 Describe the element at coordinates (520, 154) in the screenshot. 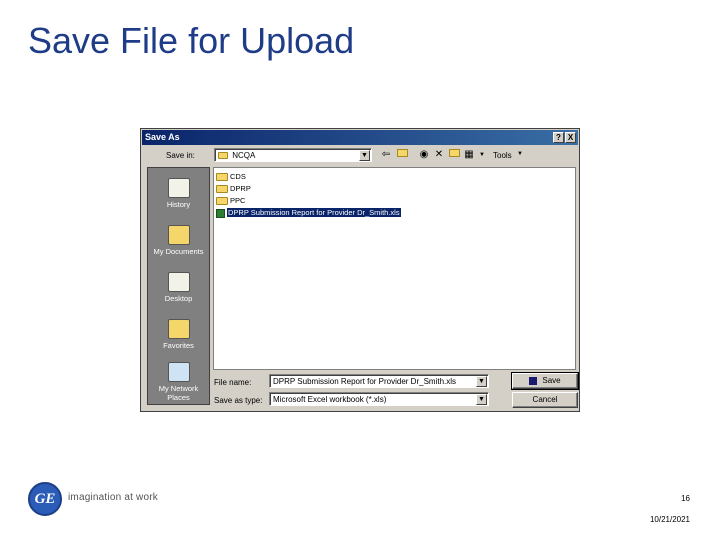

I see `tools-dropdown-icon: ▼` at that location.